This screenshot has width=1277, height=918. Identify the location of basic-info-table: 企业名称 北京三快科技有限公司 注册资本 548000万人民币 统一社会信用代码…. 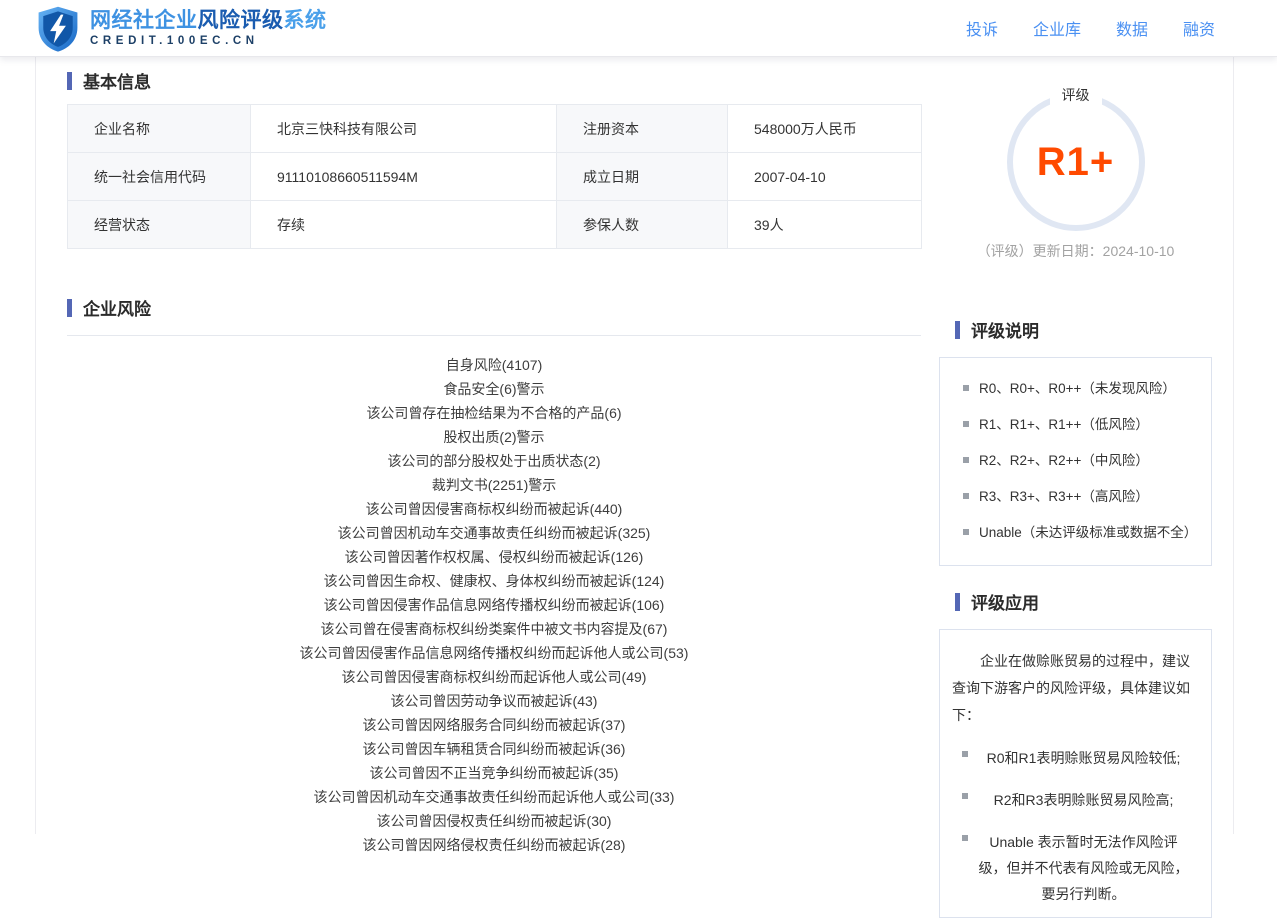
(494, 176).